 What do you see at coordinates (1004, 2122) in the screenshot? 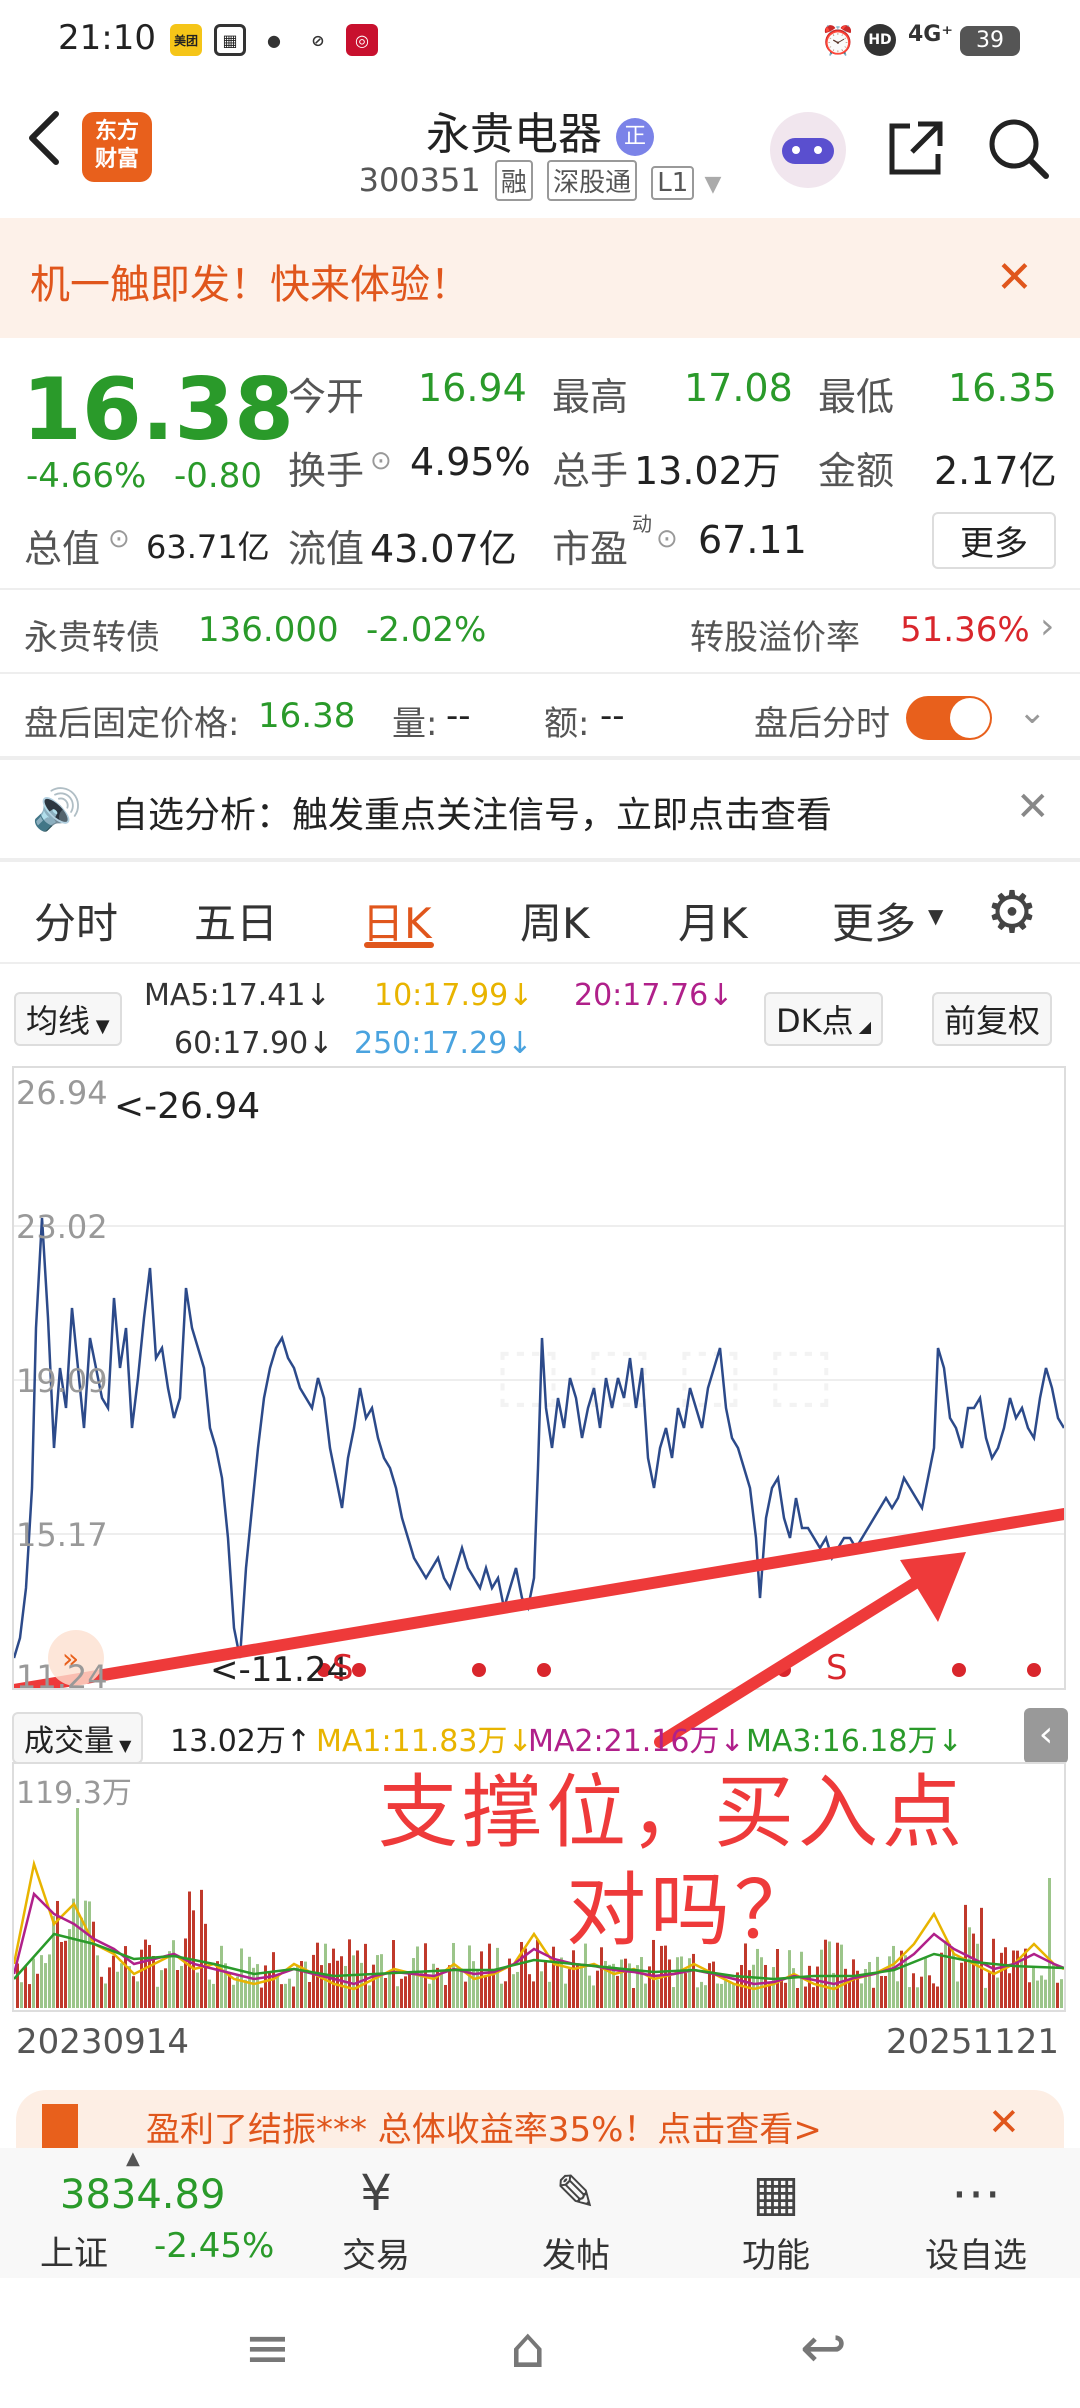
I see `close-icon: ✕` at bounding box center [1004, 2122].